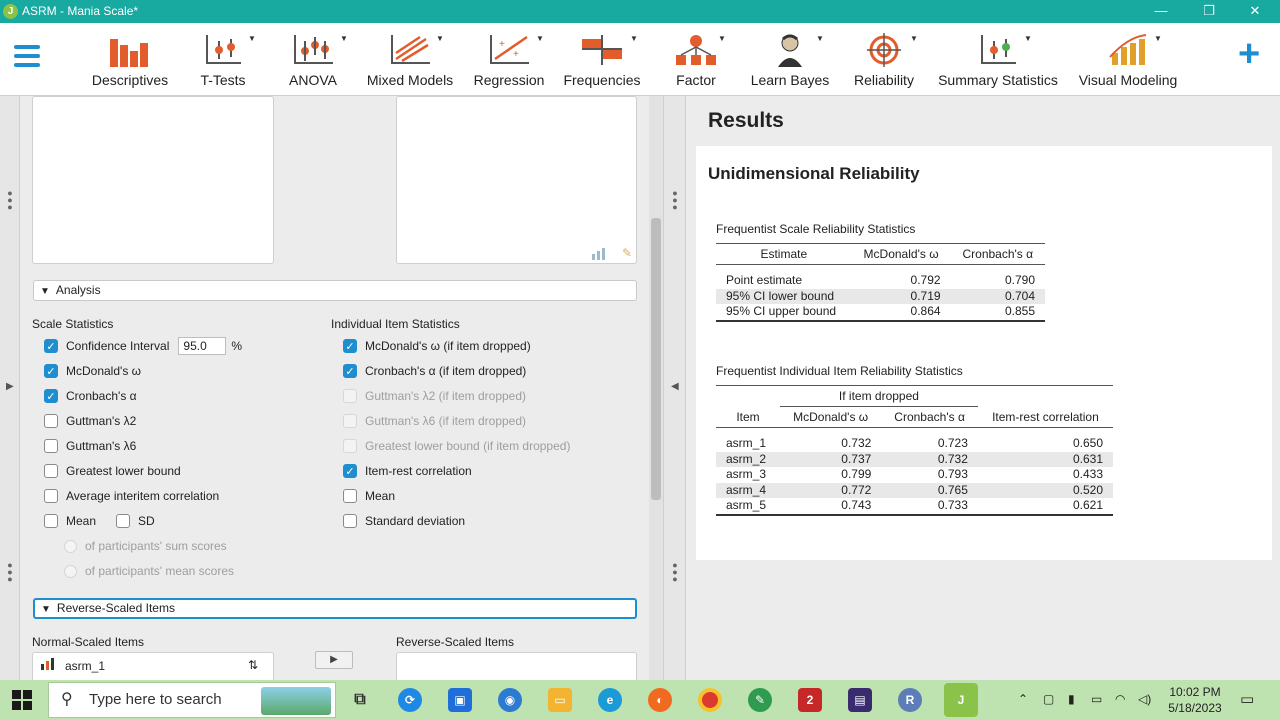 The height and width of the screenshot is (720, 1280). What do you see at coordinates (516, 666) in the screenshot?
I see `reverse-scaled-list` at bounding box center [516, 666].